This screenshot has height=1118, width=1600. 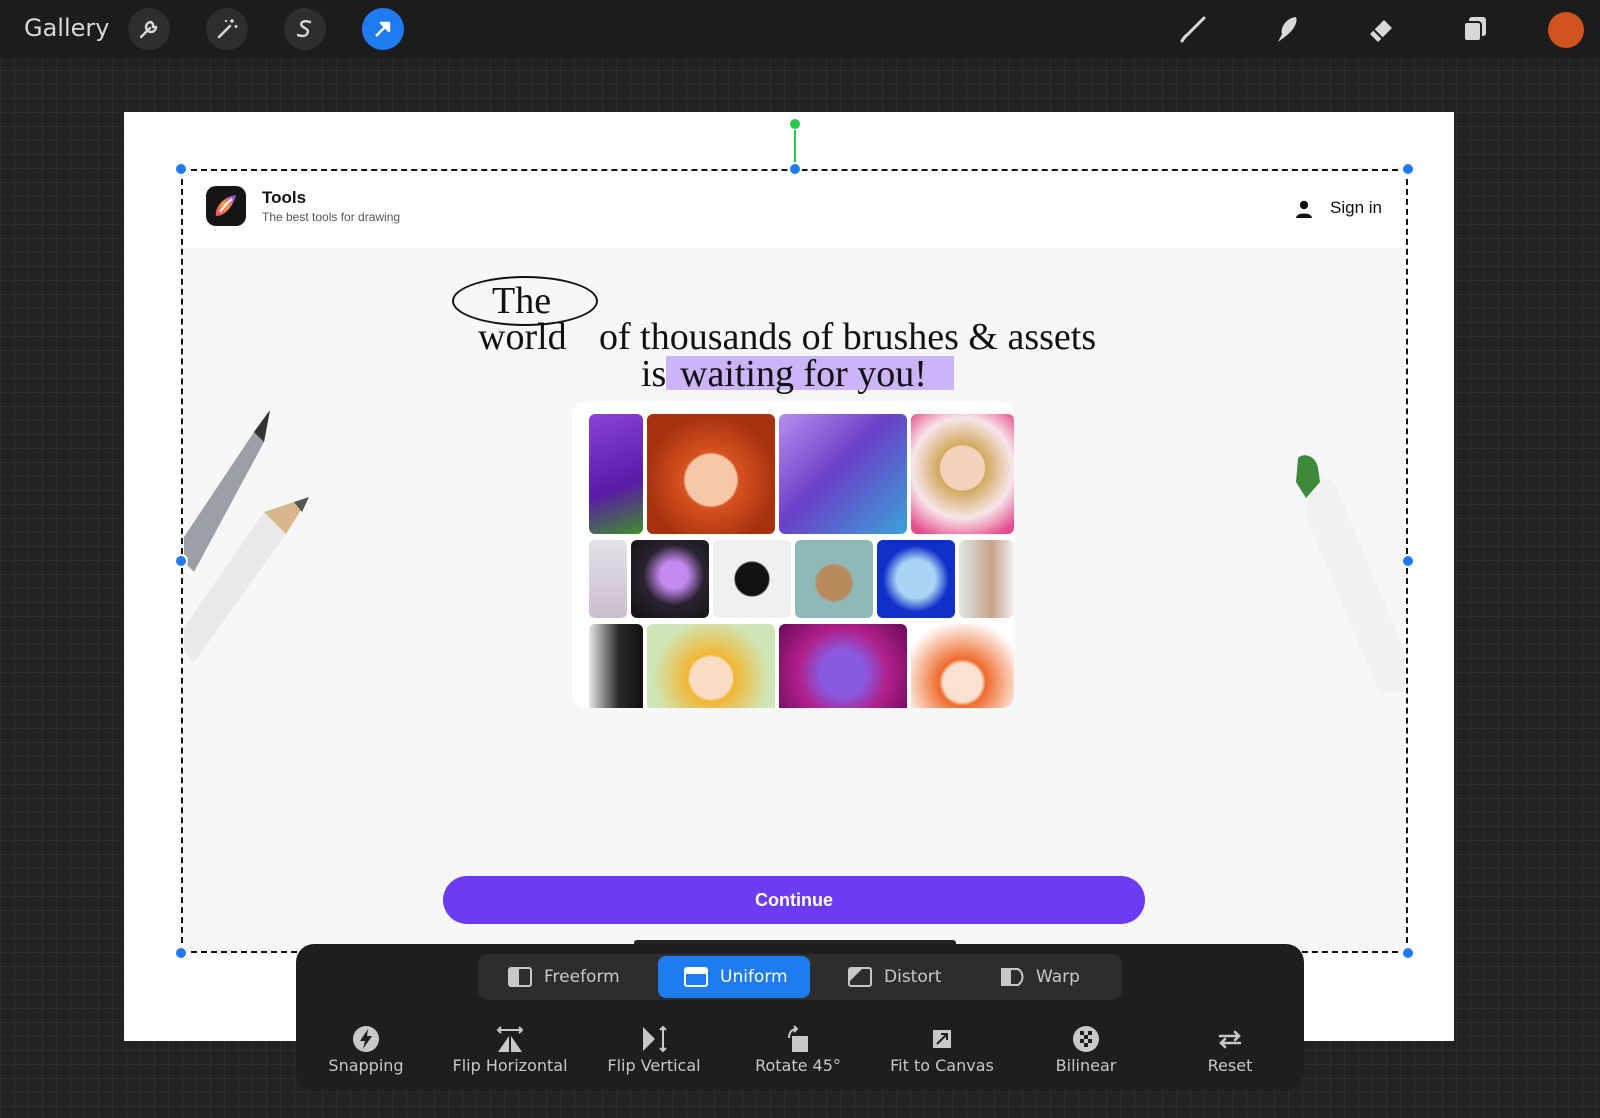 I want to click on layers-button, so click(x=1475, y=29).